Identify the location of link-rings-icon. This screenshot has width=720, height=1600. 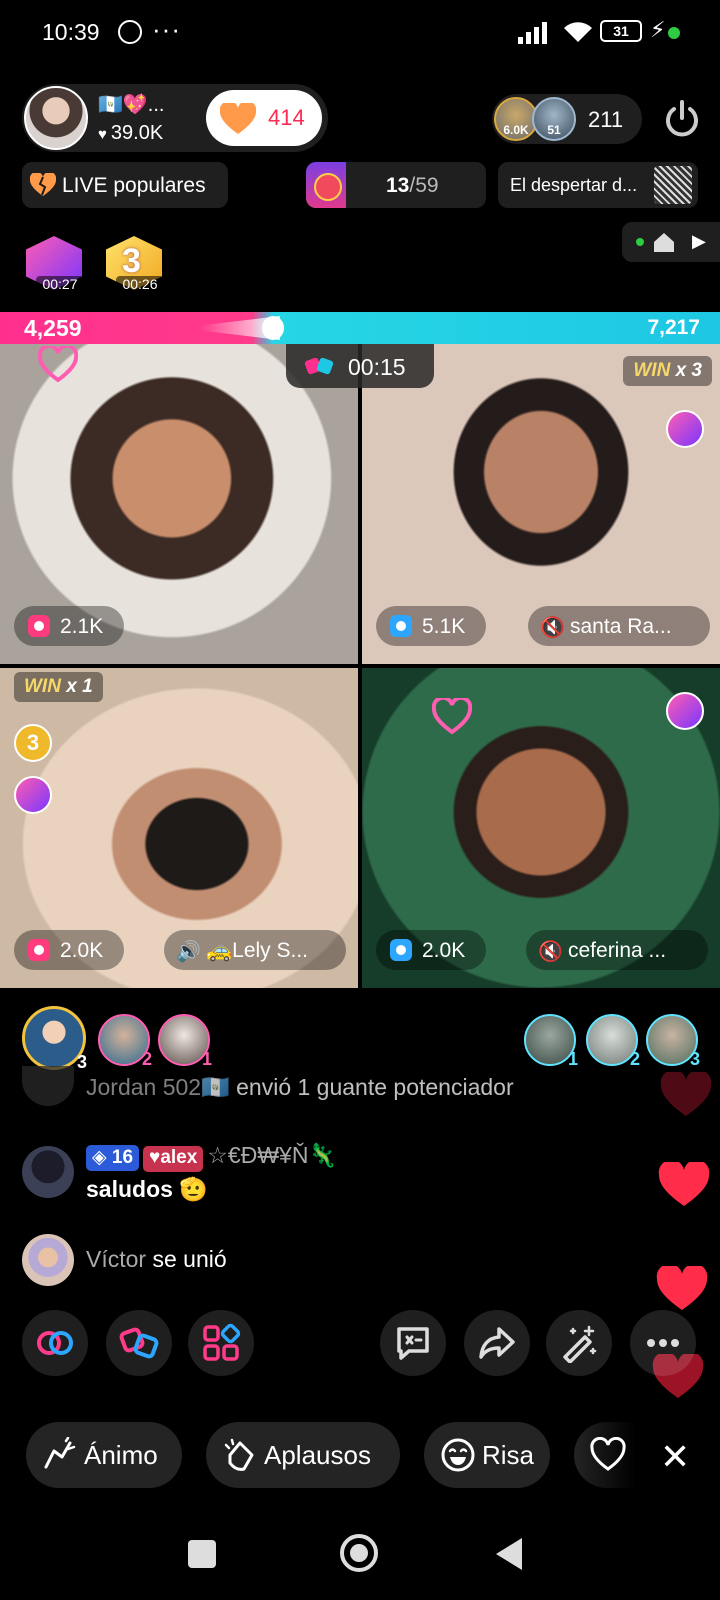
(55, 1343).